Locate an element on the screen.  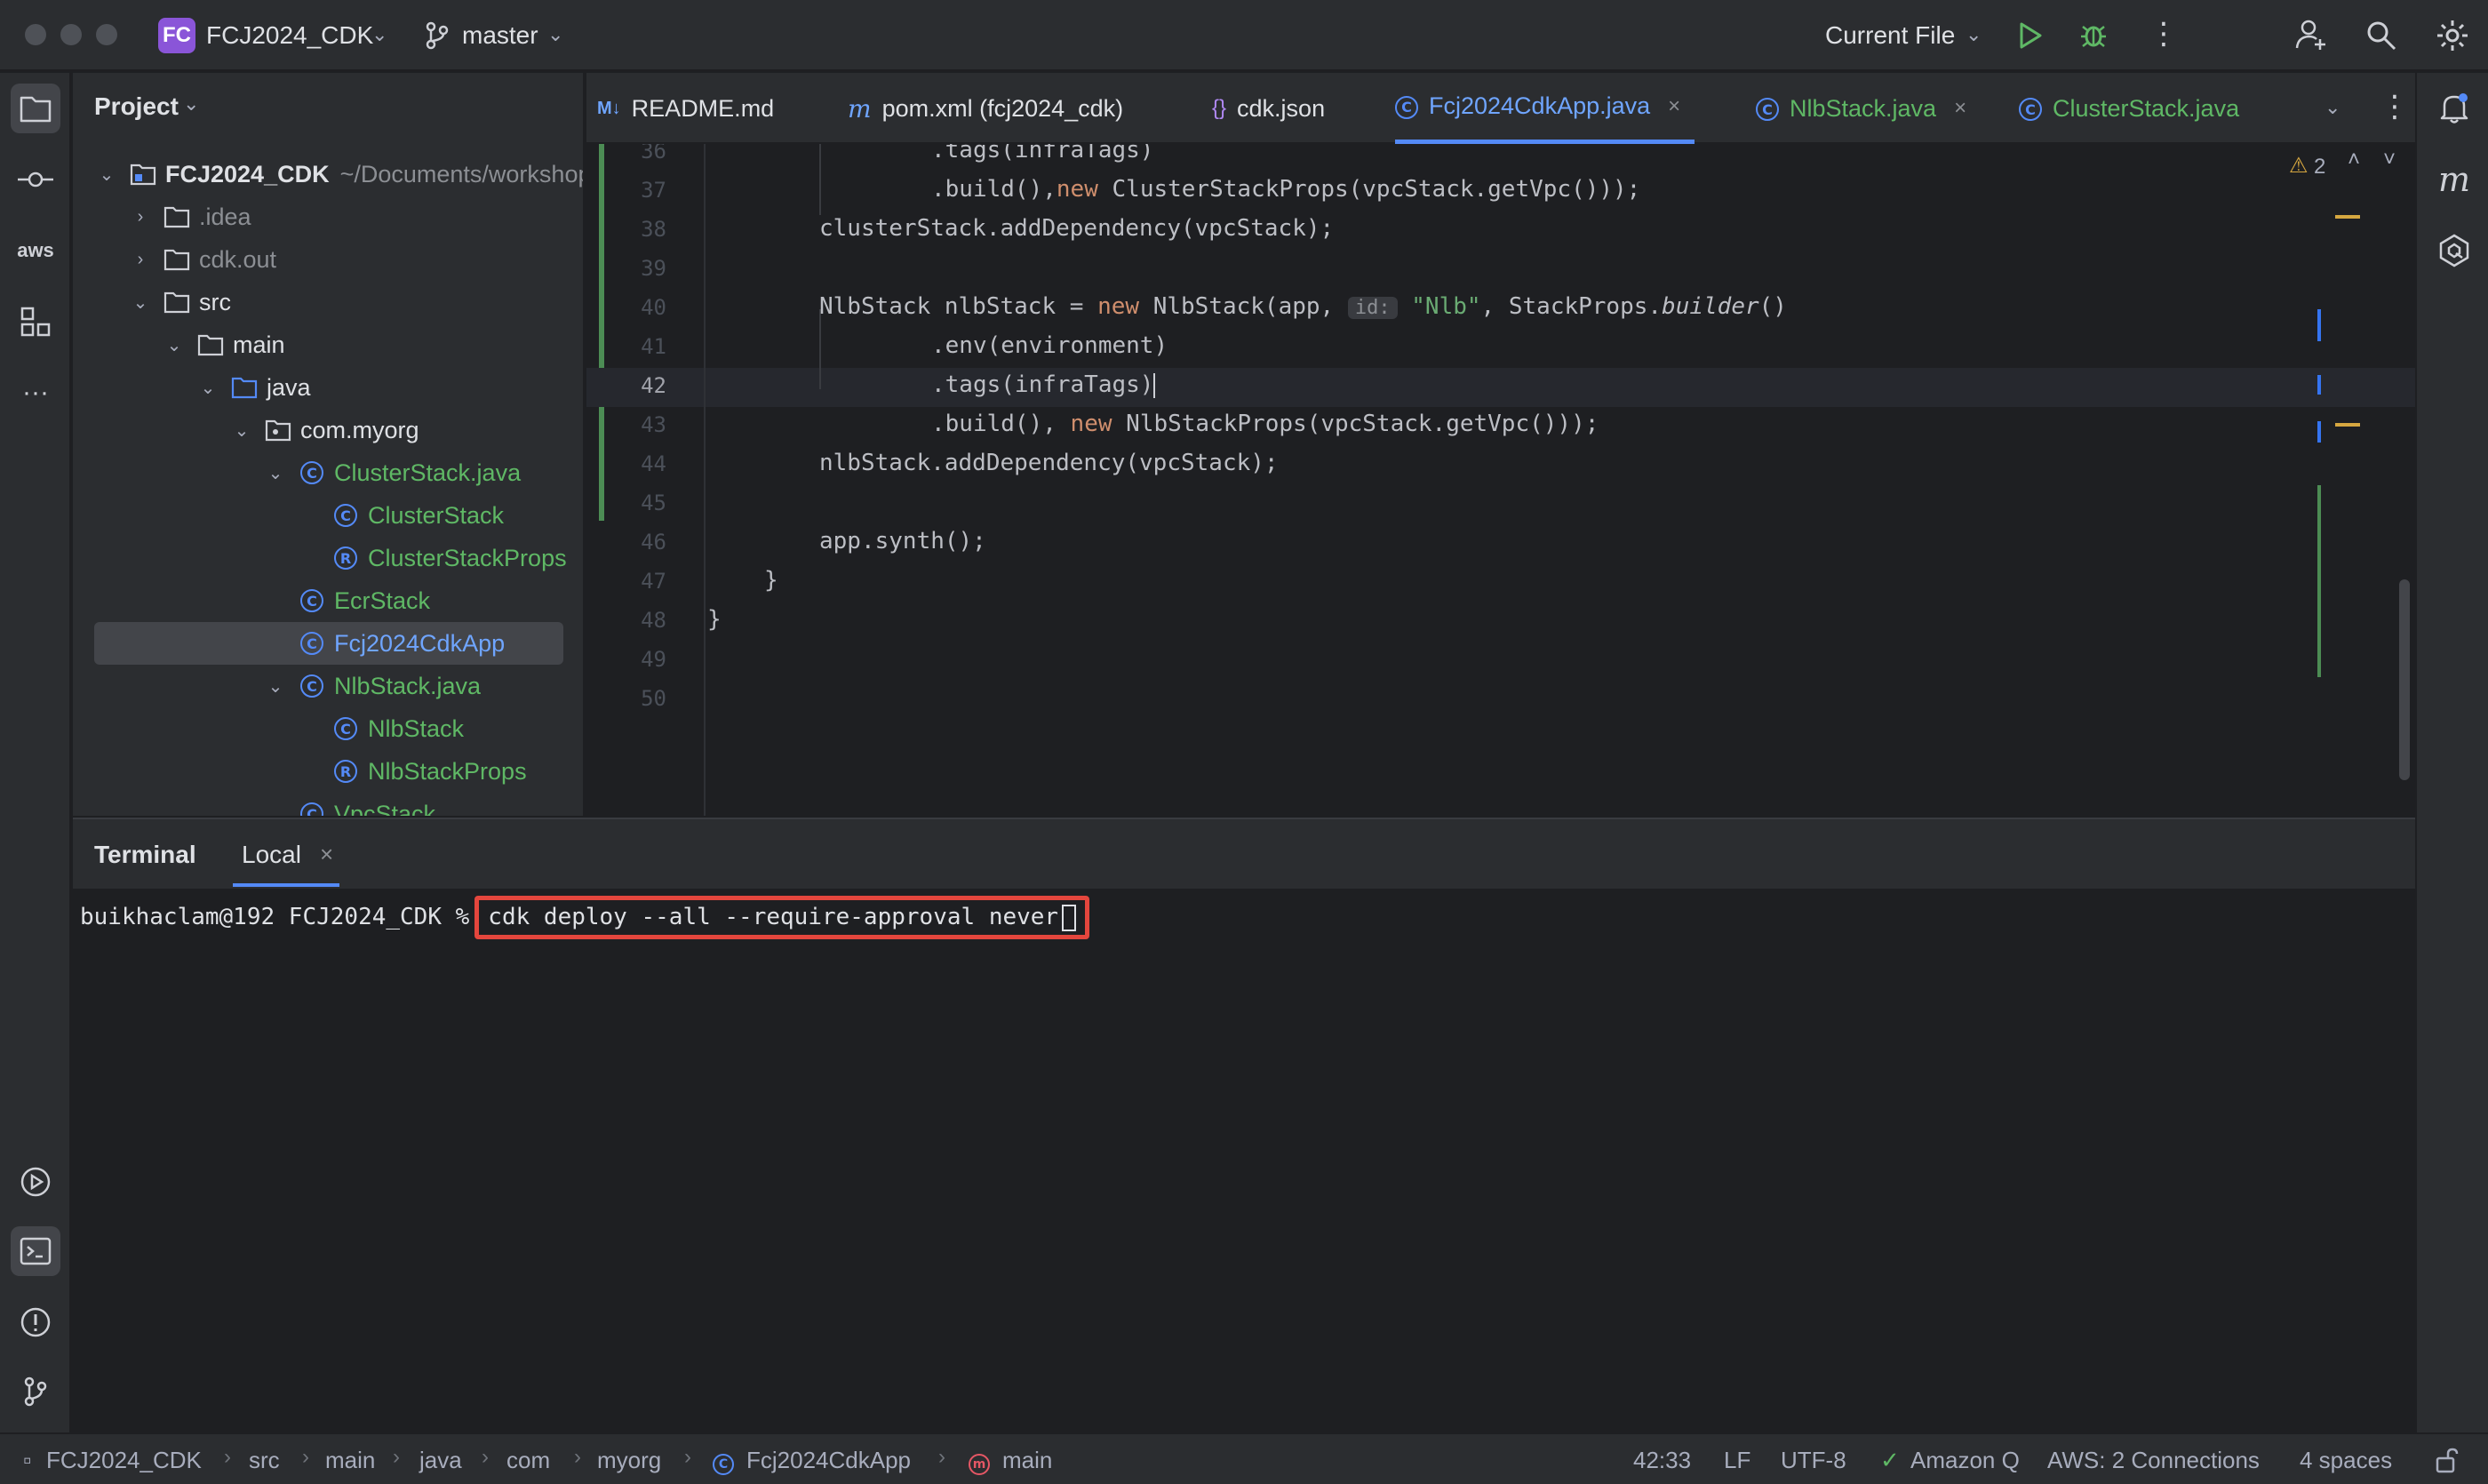
aws-connections-status: AWS: 2 Connections is located at coordinates (2153, 1461).